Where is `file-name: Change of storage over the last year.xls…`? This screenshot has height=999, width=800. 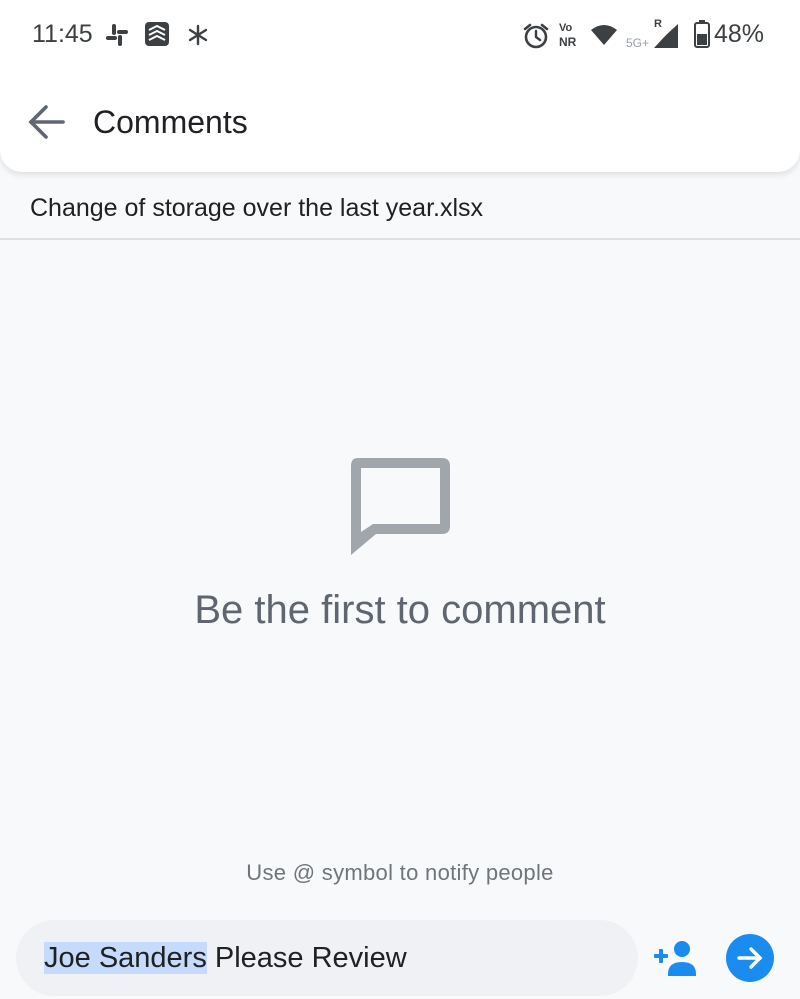
file-name: Change of storage over the last year.xls… is located at coordinates (257, 208).